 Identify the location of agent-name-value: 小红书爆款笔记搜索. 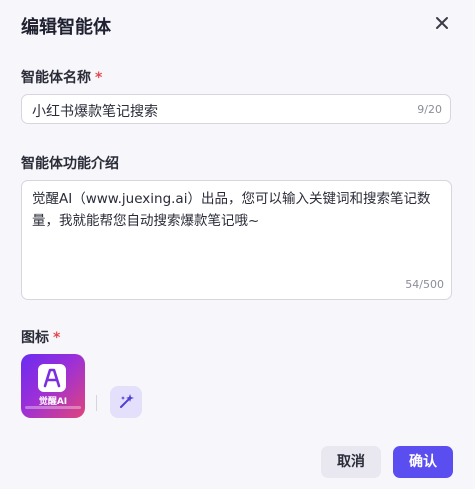
(95, 112).